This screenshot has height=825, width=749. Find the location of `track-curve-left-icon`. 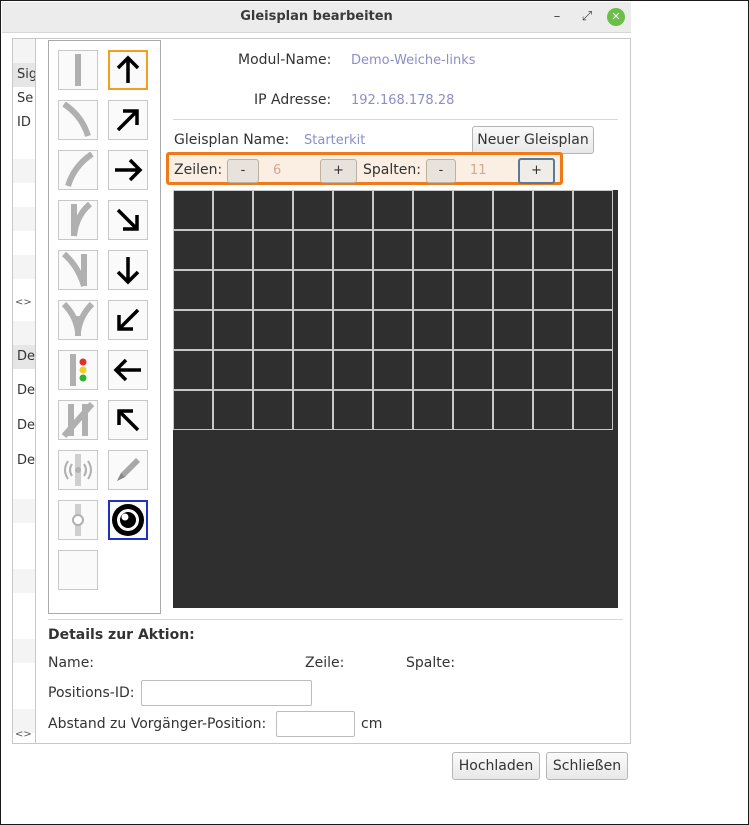

track-curve-left-icon is located at coordinates (78, 120).